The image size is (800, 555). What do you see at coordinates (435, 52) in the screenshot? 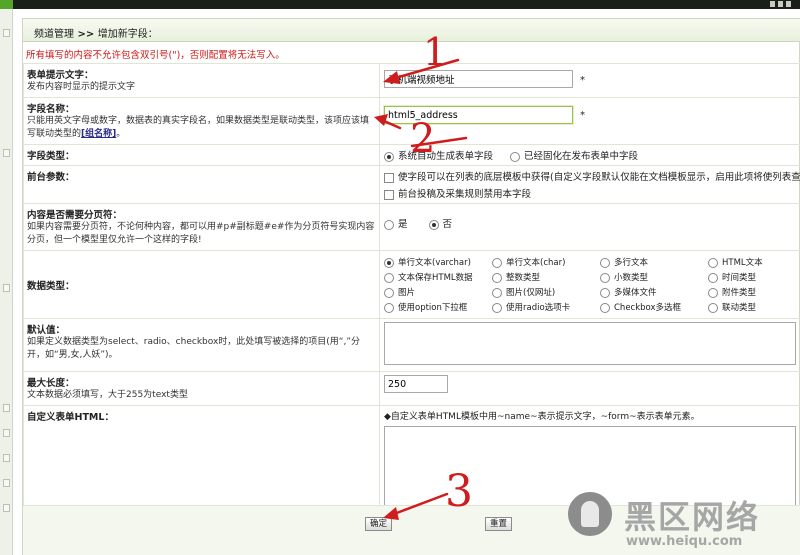
I see `annotation-number-1: 1` at bounding box center [435, 52].